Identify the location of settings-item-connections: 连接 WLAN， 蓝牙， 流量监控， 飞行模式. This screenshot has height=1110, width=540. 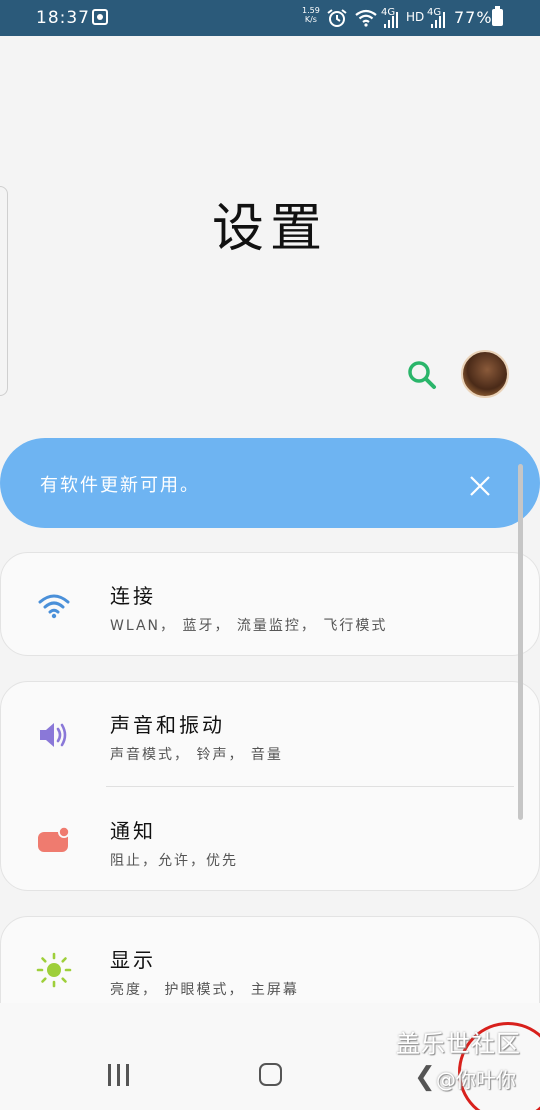
(270, 604).